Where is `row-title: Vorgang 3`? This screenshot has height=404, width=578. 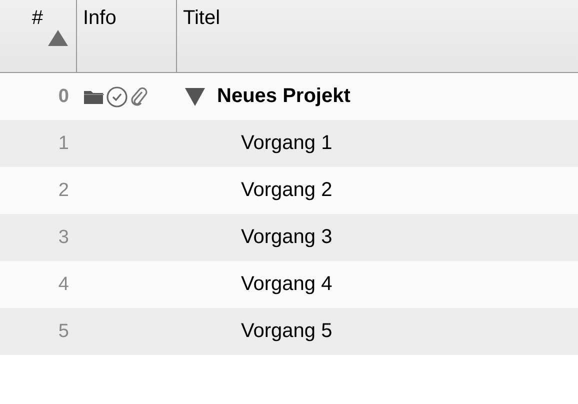 row-title: Vorgang 3 is located at coordinates (286, 237).